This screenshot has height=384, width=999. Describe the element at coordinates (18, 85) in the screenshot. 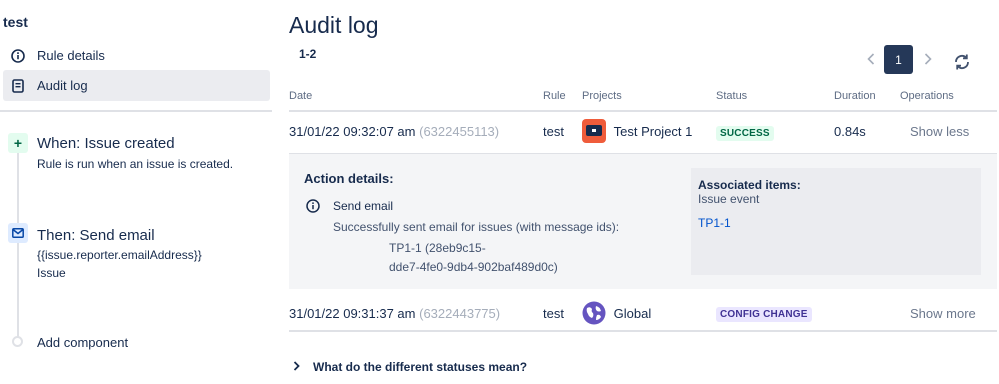

I see `document-icon` at that location.